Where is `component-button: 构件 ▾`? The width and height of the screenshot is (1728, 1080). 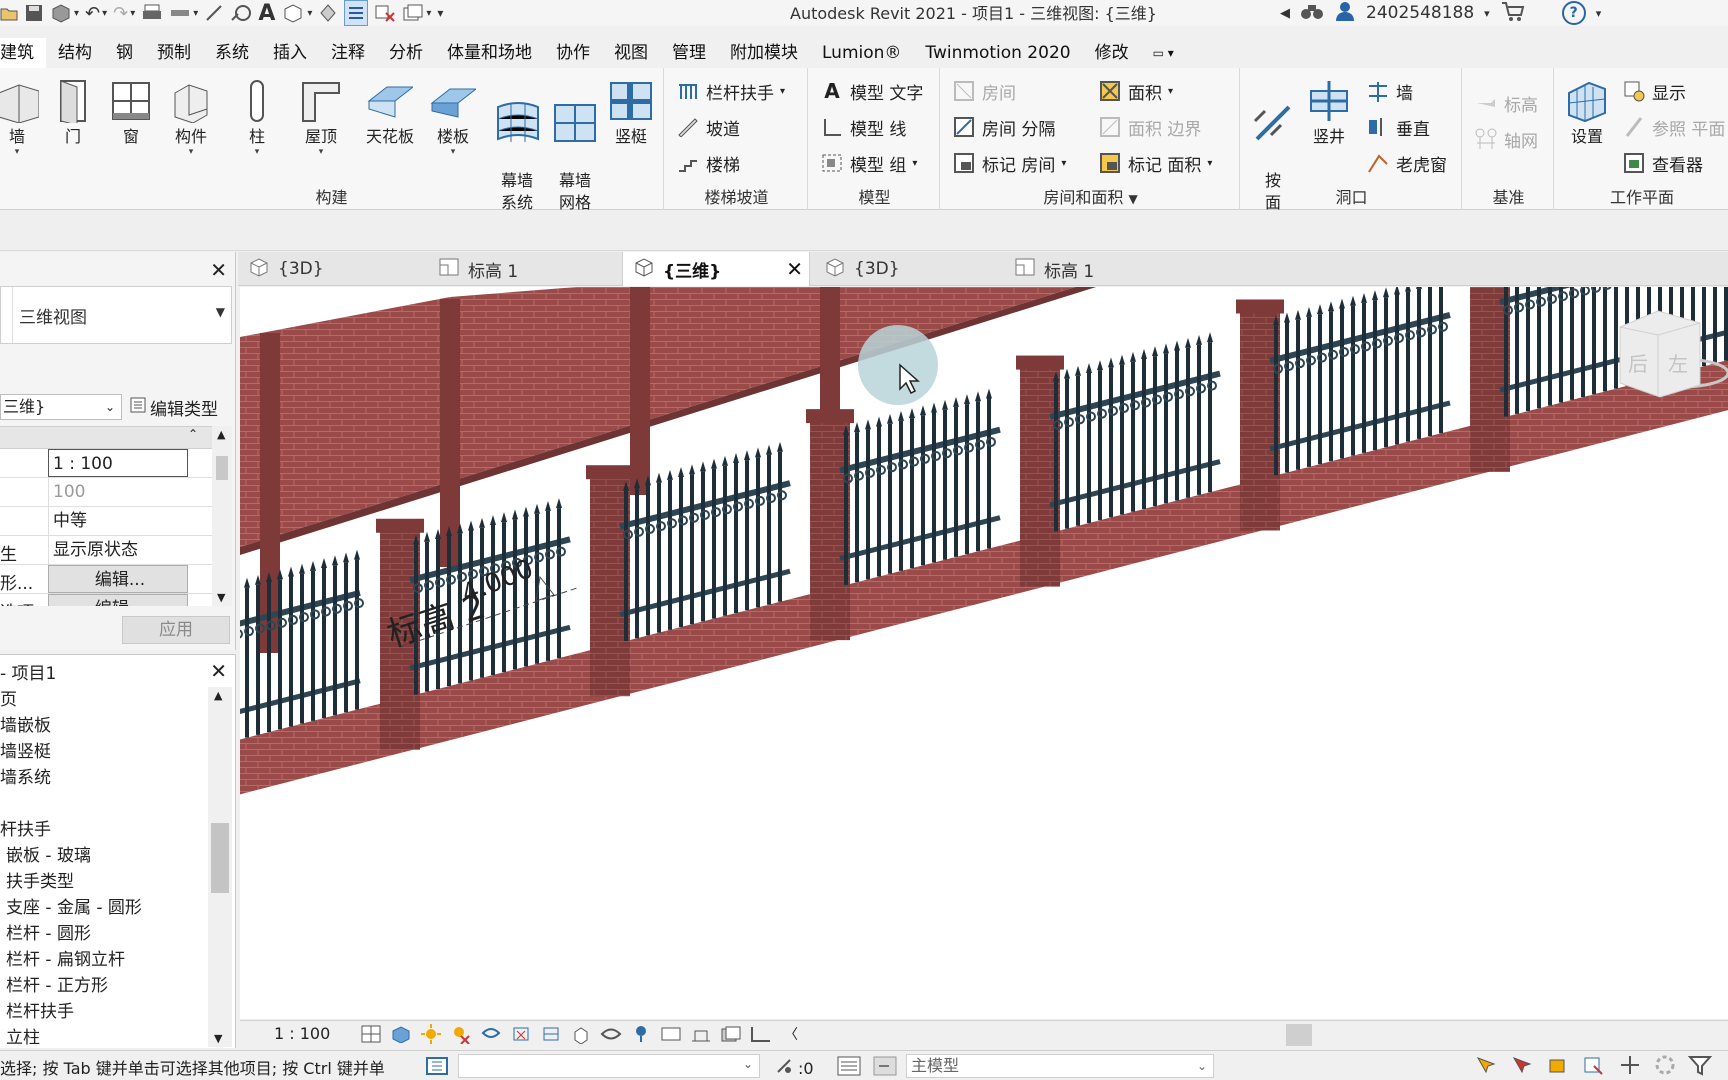 component-button: 构件 ▾ is located at coordinates (191, 117).